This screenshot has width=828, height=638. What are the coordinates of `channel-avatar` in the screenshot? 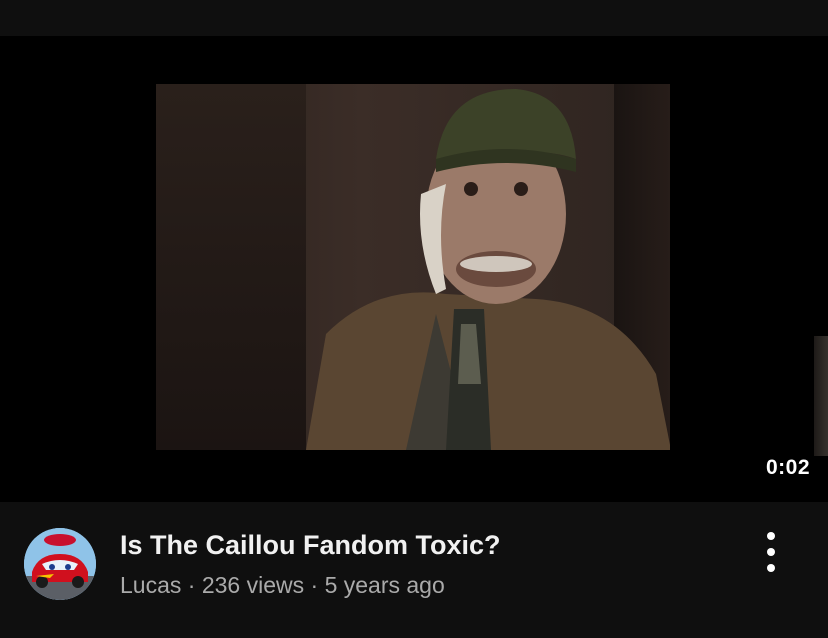 It's located at (60, 564).